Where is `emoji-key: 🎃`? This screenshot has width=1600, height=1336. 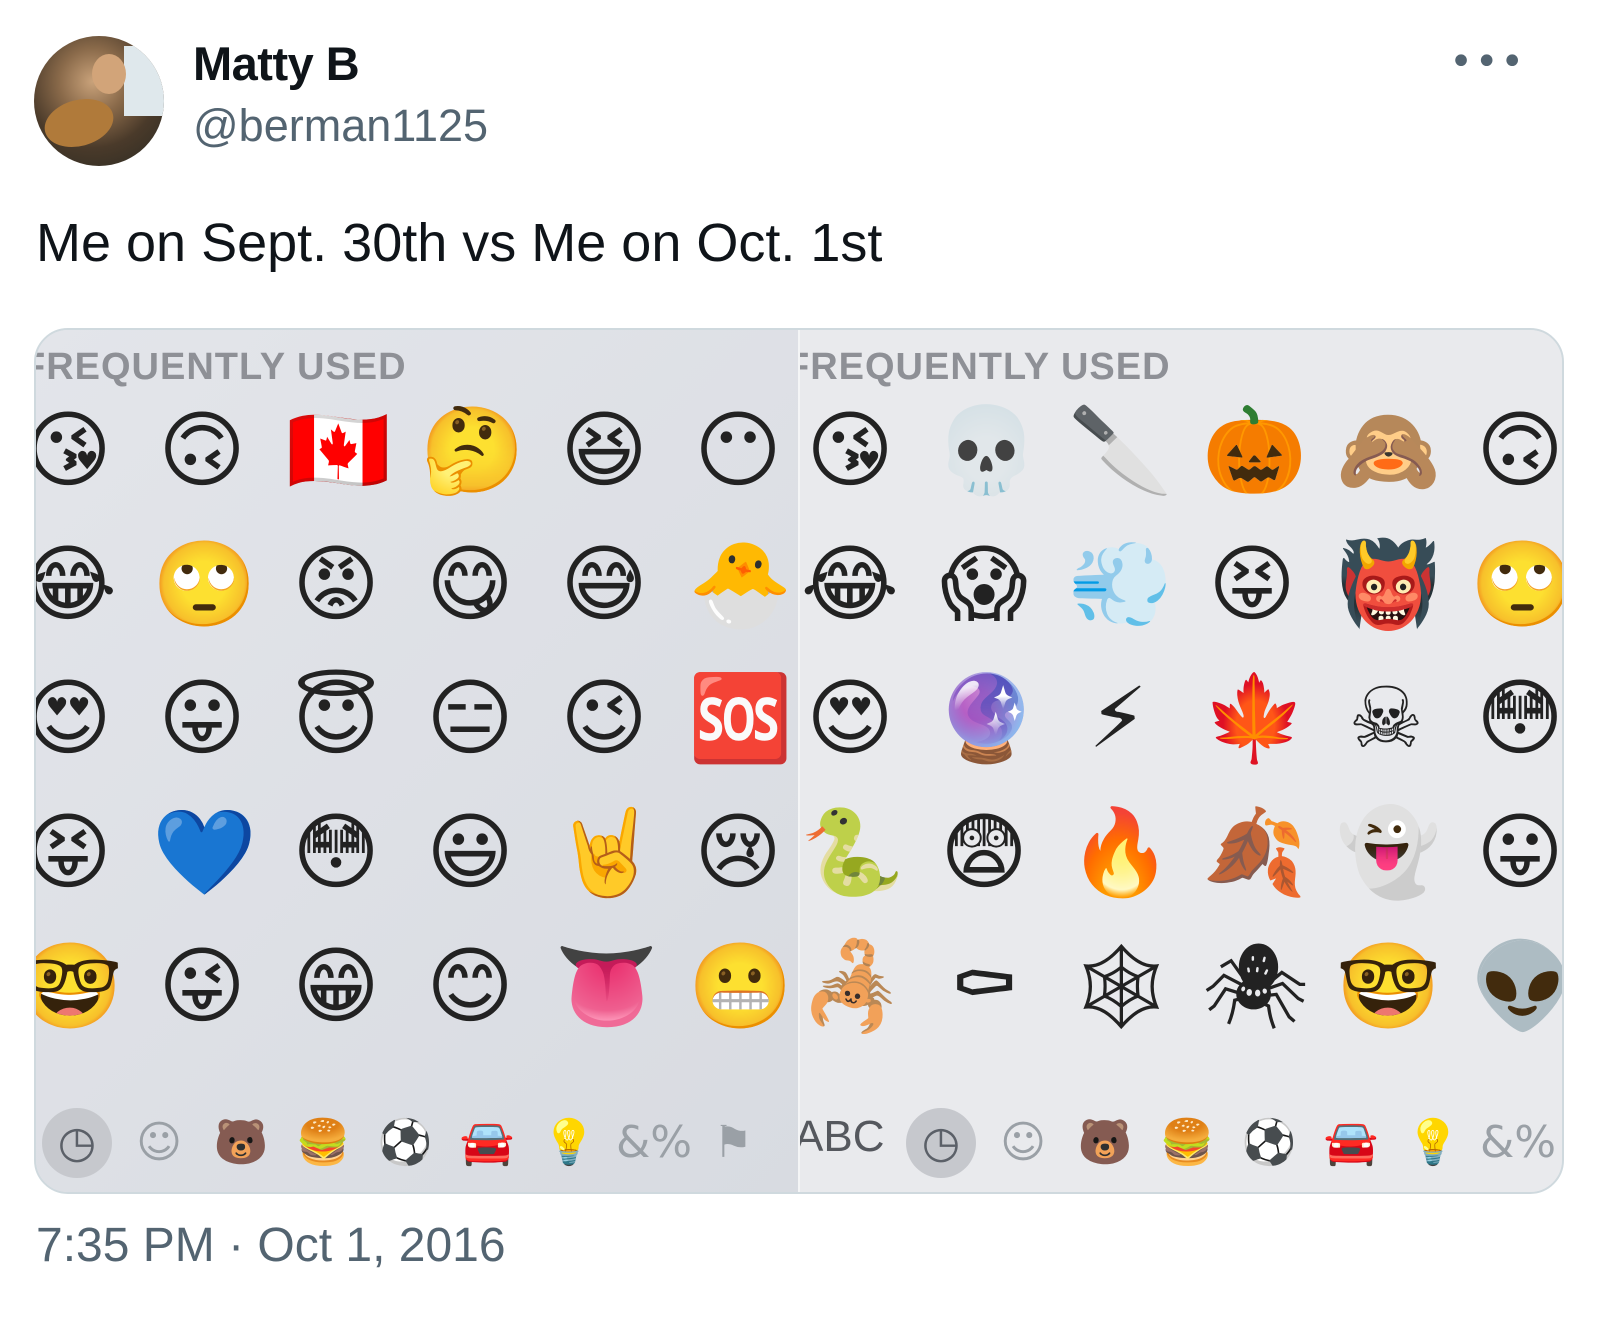 emoji-key: 🎃 is located at coordinates (1254, 450).